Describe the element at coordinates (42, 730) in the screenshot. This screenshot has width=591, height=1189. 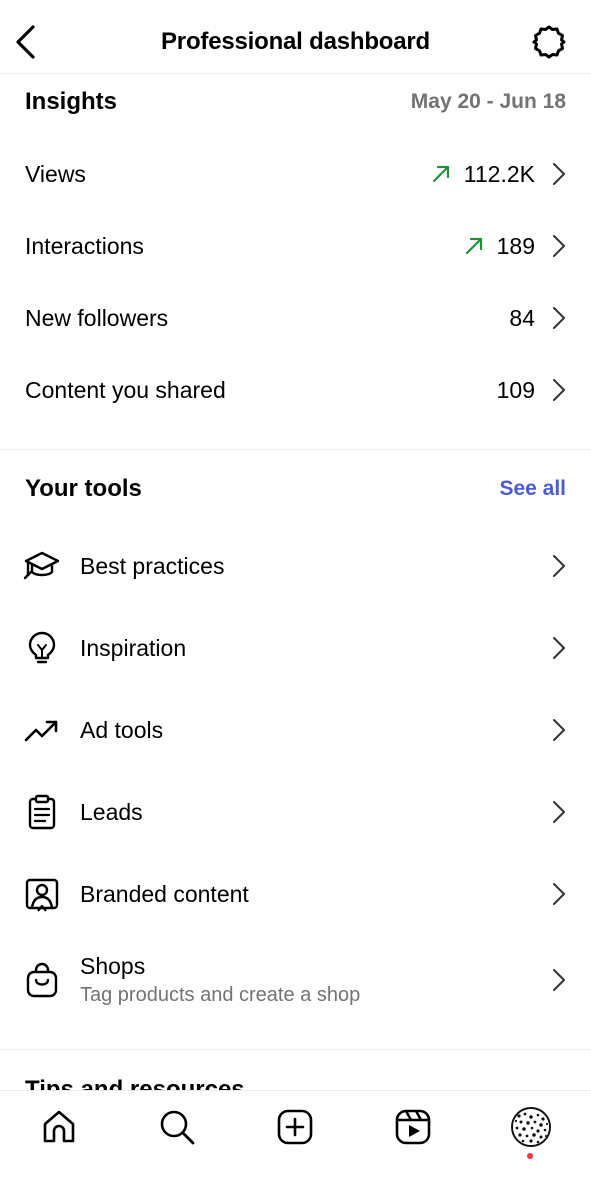
I see `trend-up-icon` at that location.